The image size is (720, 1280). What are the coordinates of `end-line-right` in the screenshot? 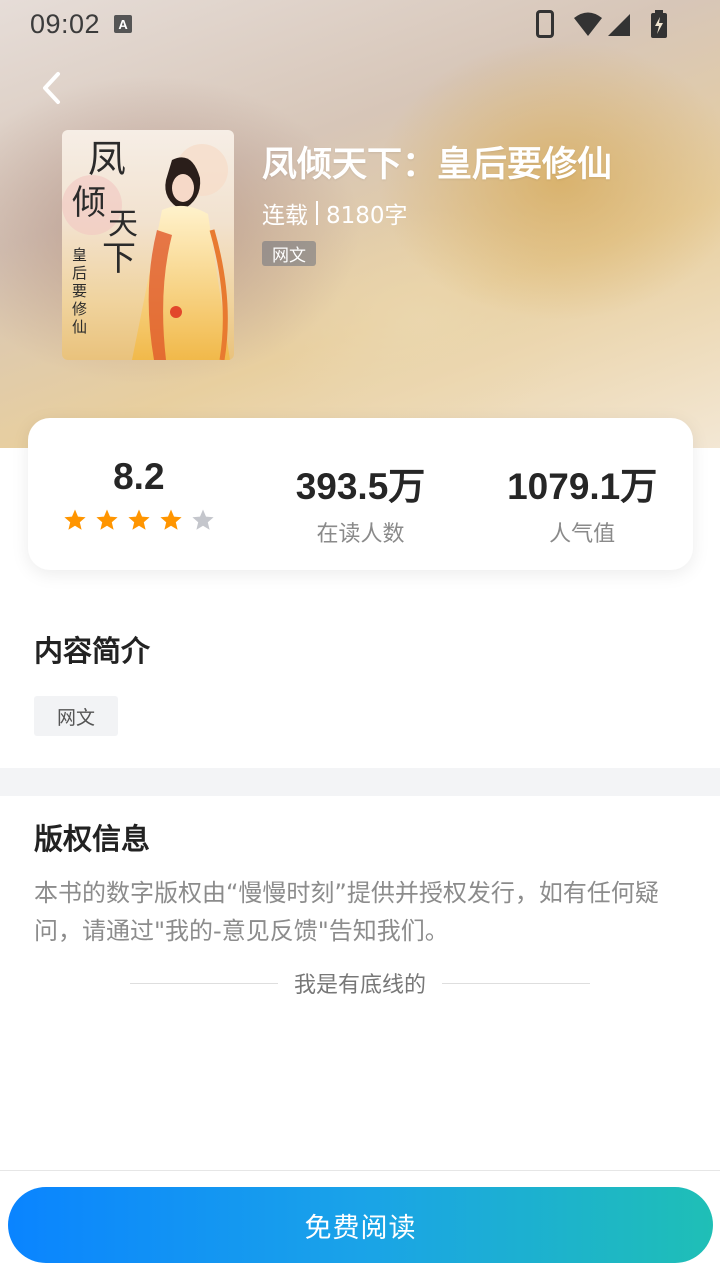 It's located at (516, 983).